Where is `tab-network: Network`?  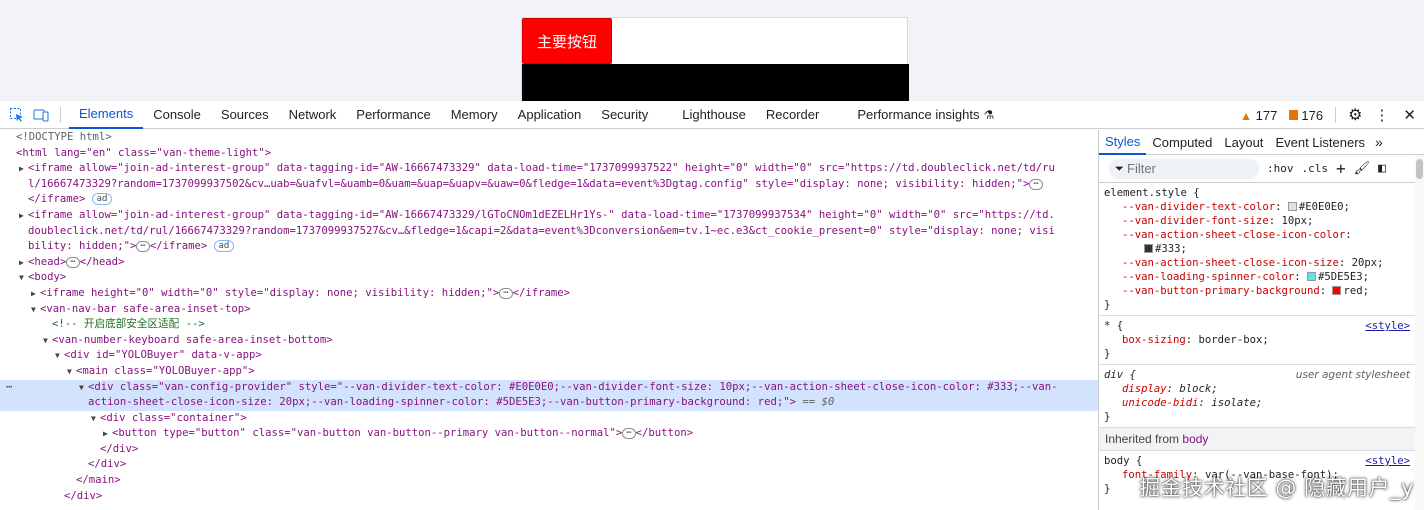
tab-network: Network is located at coordinates (313, 115).